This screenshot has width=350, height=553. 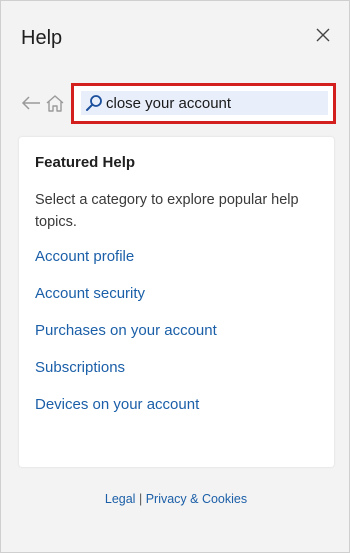 What do you see at coordinates (196, 499) in the screenshot?
I see `privacy-cookies-link: Privacy & Cookies` at bounding box center [196, 499].